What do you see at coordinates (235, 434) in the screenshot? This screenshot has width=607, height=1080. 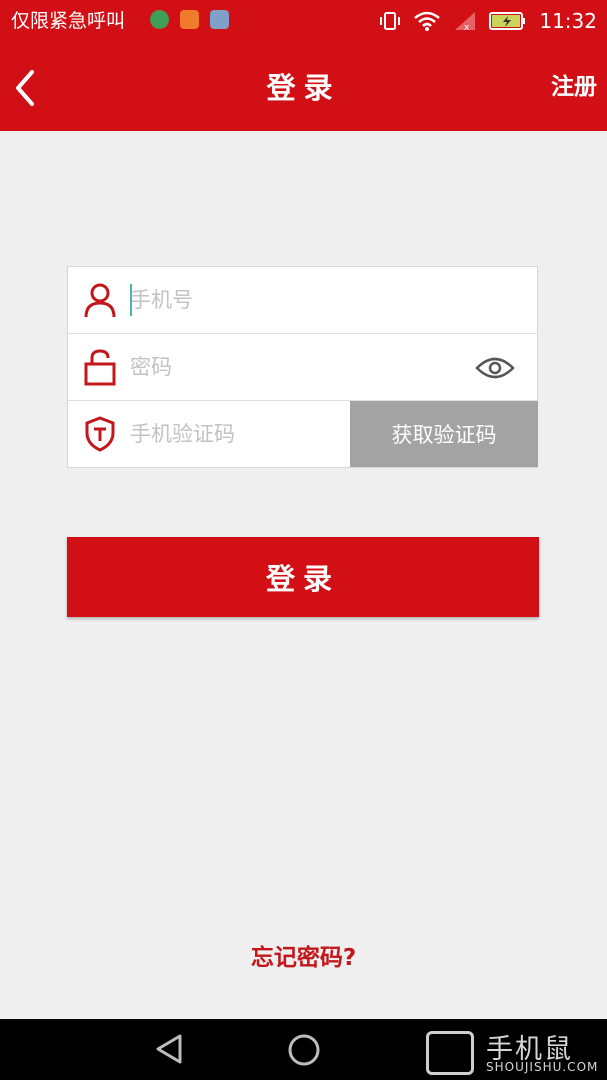 I see `verification-code-input` at bounding box center [235, 434].